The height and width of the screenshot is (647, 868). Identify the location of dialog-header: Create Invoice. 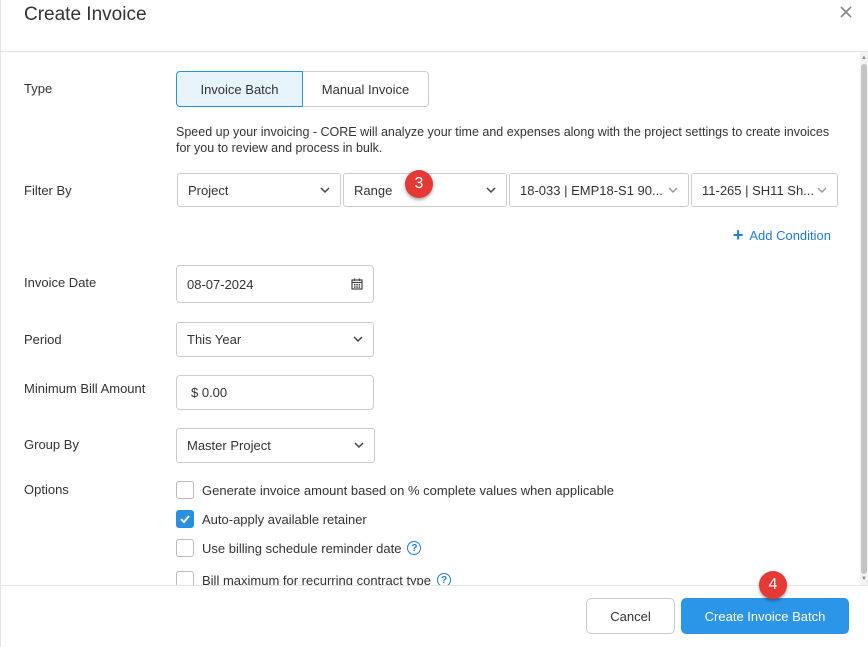
(434, 26).